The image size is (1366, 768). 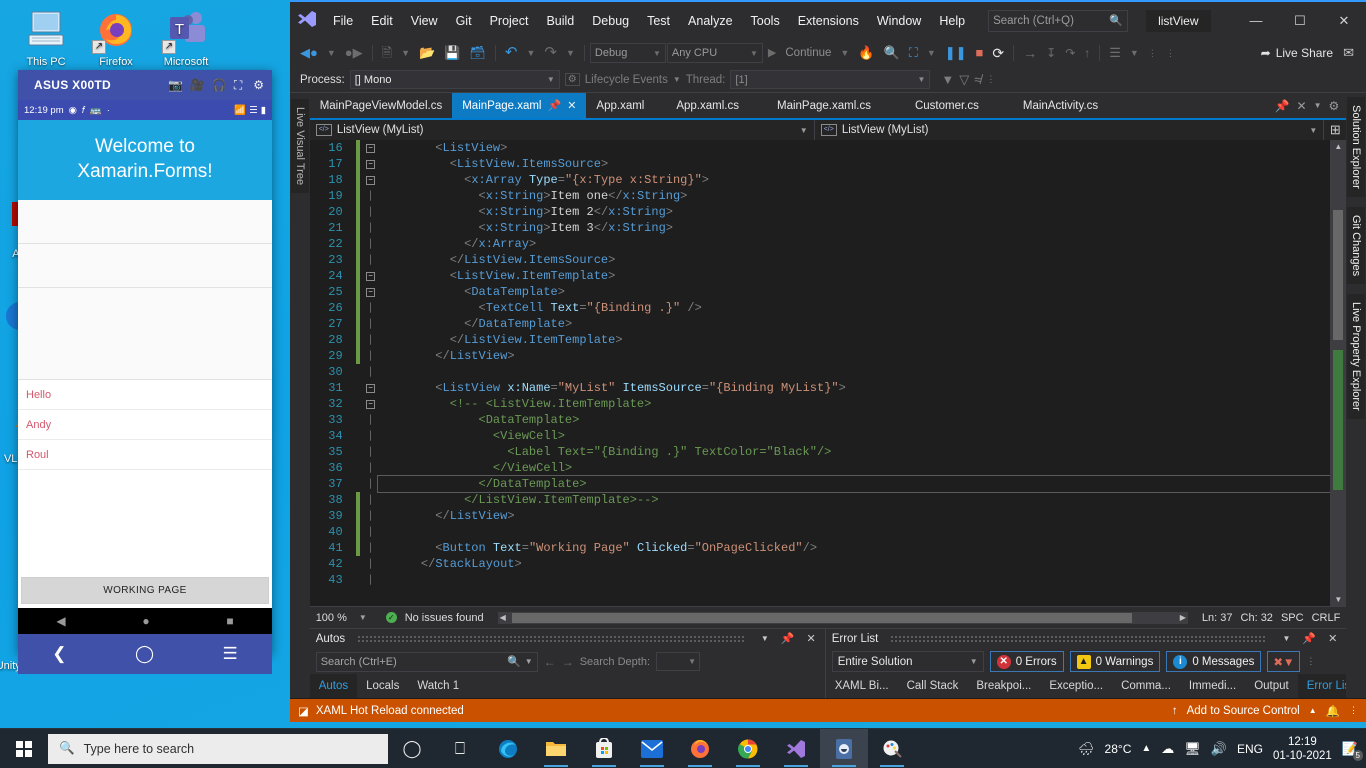 I want to click on menu-tools: Tools, so click(x=765, y=21).